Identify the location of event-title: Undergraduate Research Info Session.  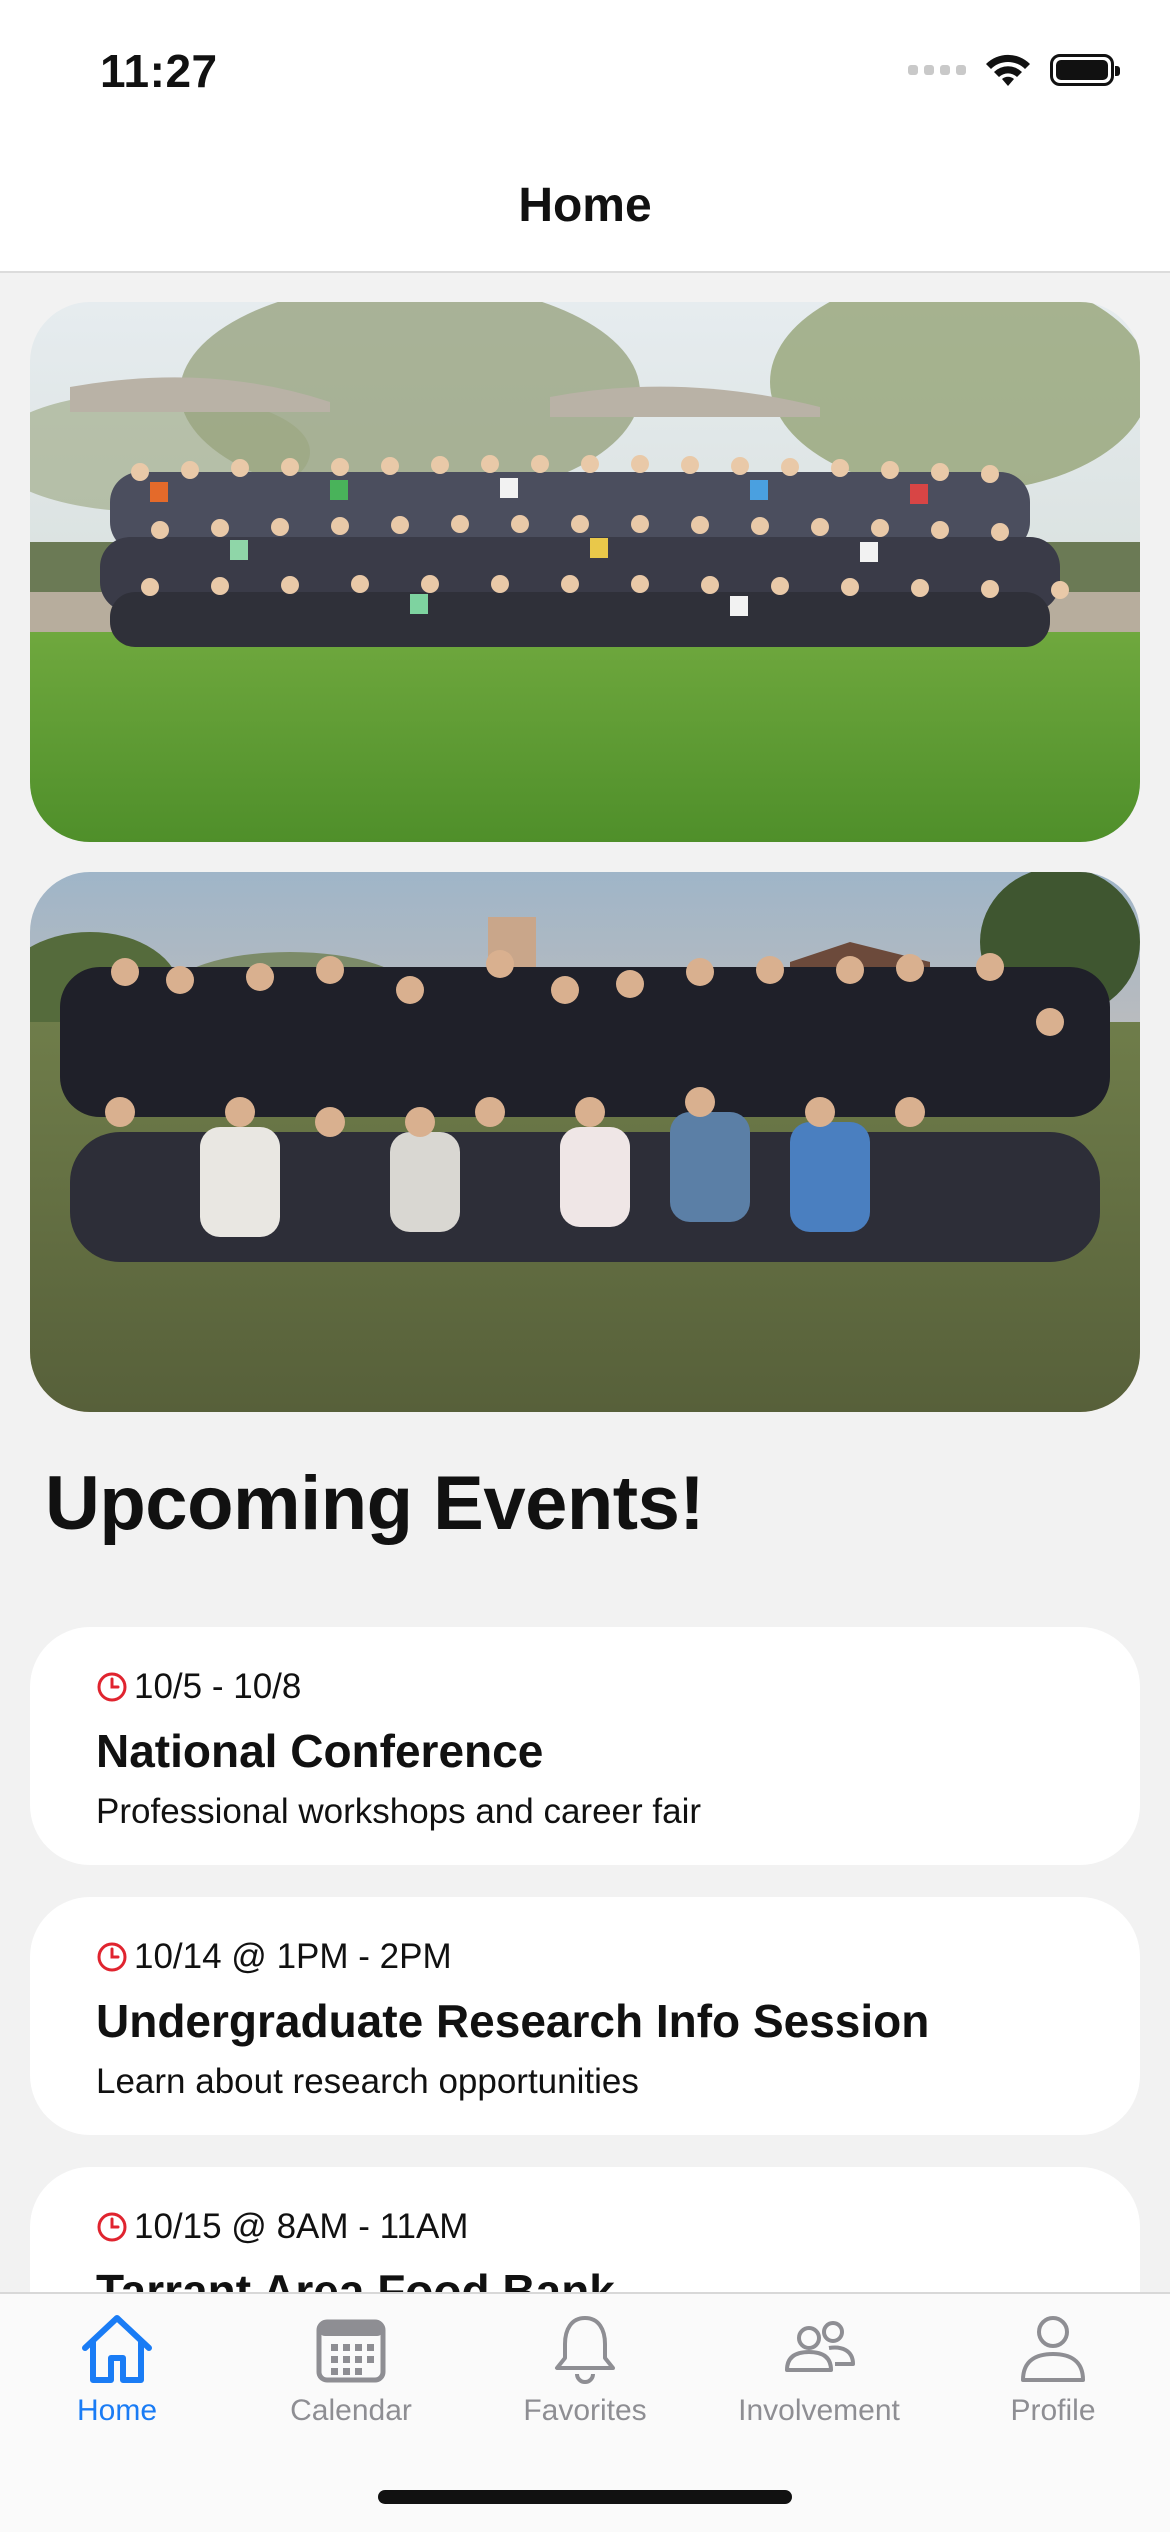
(513, 2021).